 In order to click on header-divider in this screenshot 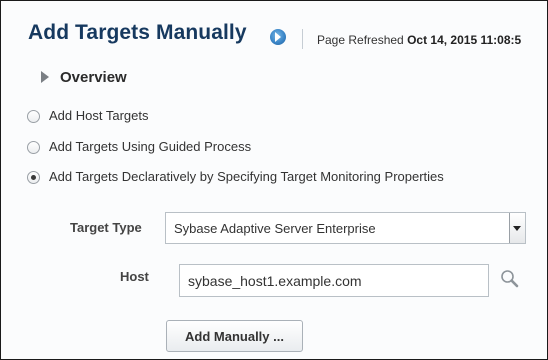, I will do `click(302, 39)`.